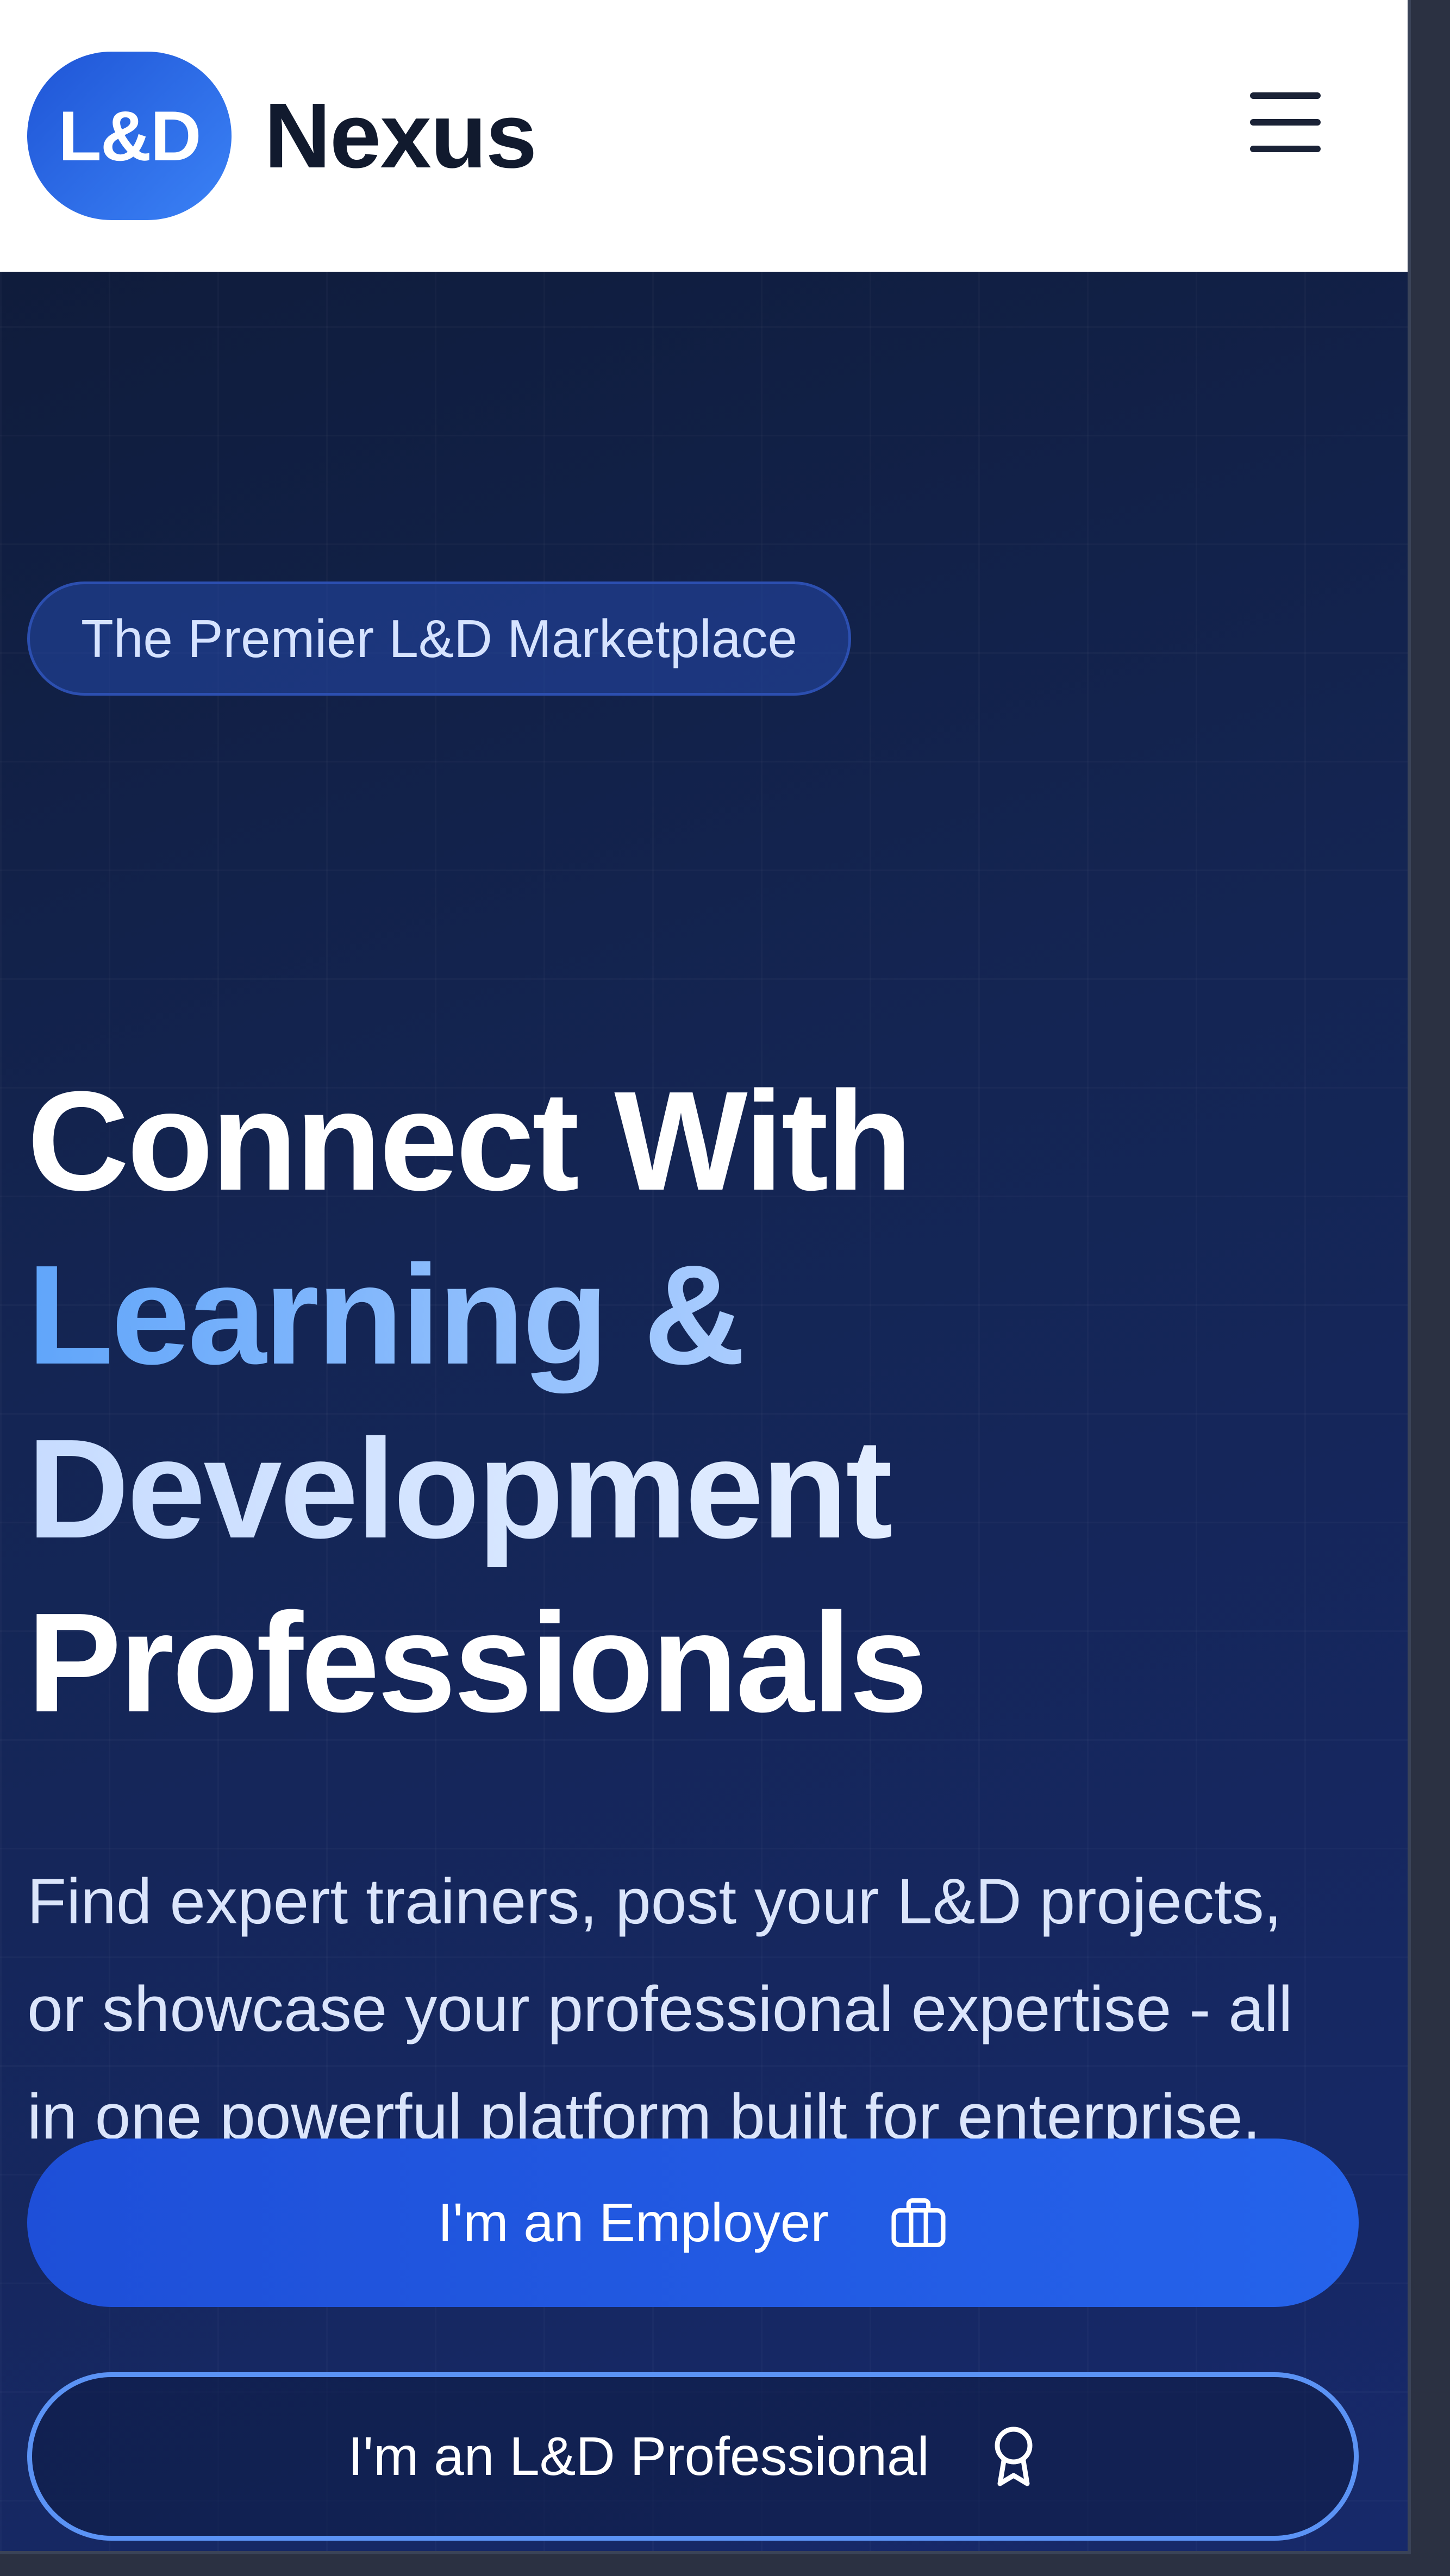 This screenshot has width=1450, height=2576. I want to click on employer-button: I'm an Employer, so click(693, 2223).